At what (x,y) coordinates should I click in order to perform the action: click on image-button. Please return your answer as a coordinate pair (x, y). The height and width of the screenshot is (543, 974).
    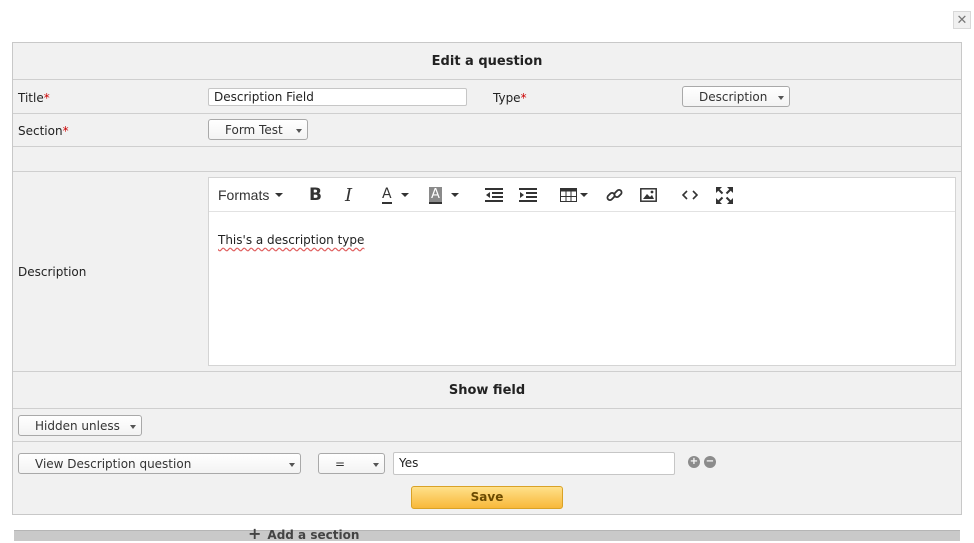
    Looking at the image, I should click on (648, 195).